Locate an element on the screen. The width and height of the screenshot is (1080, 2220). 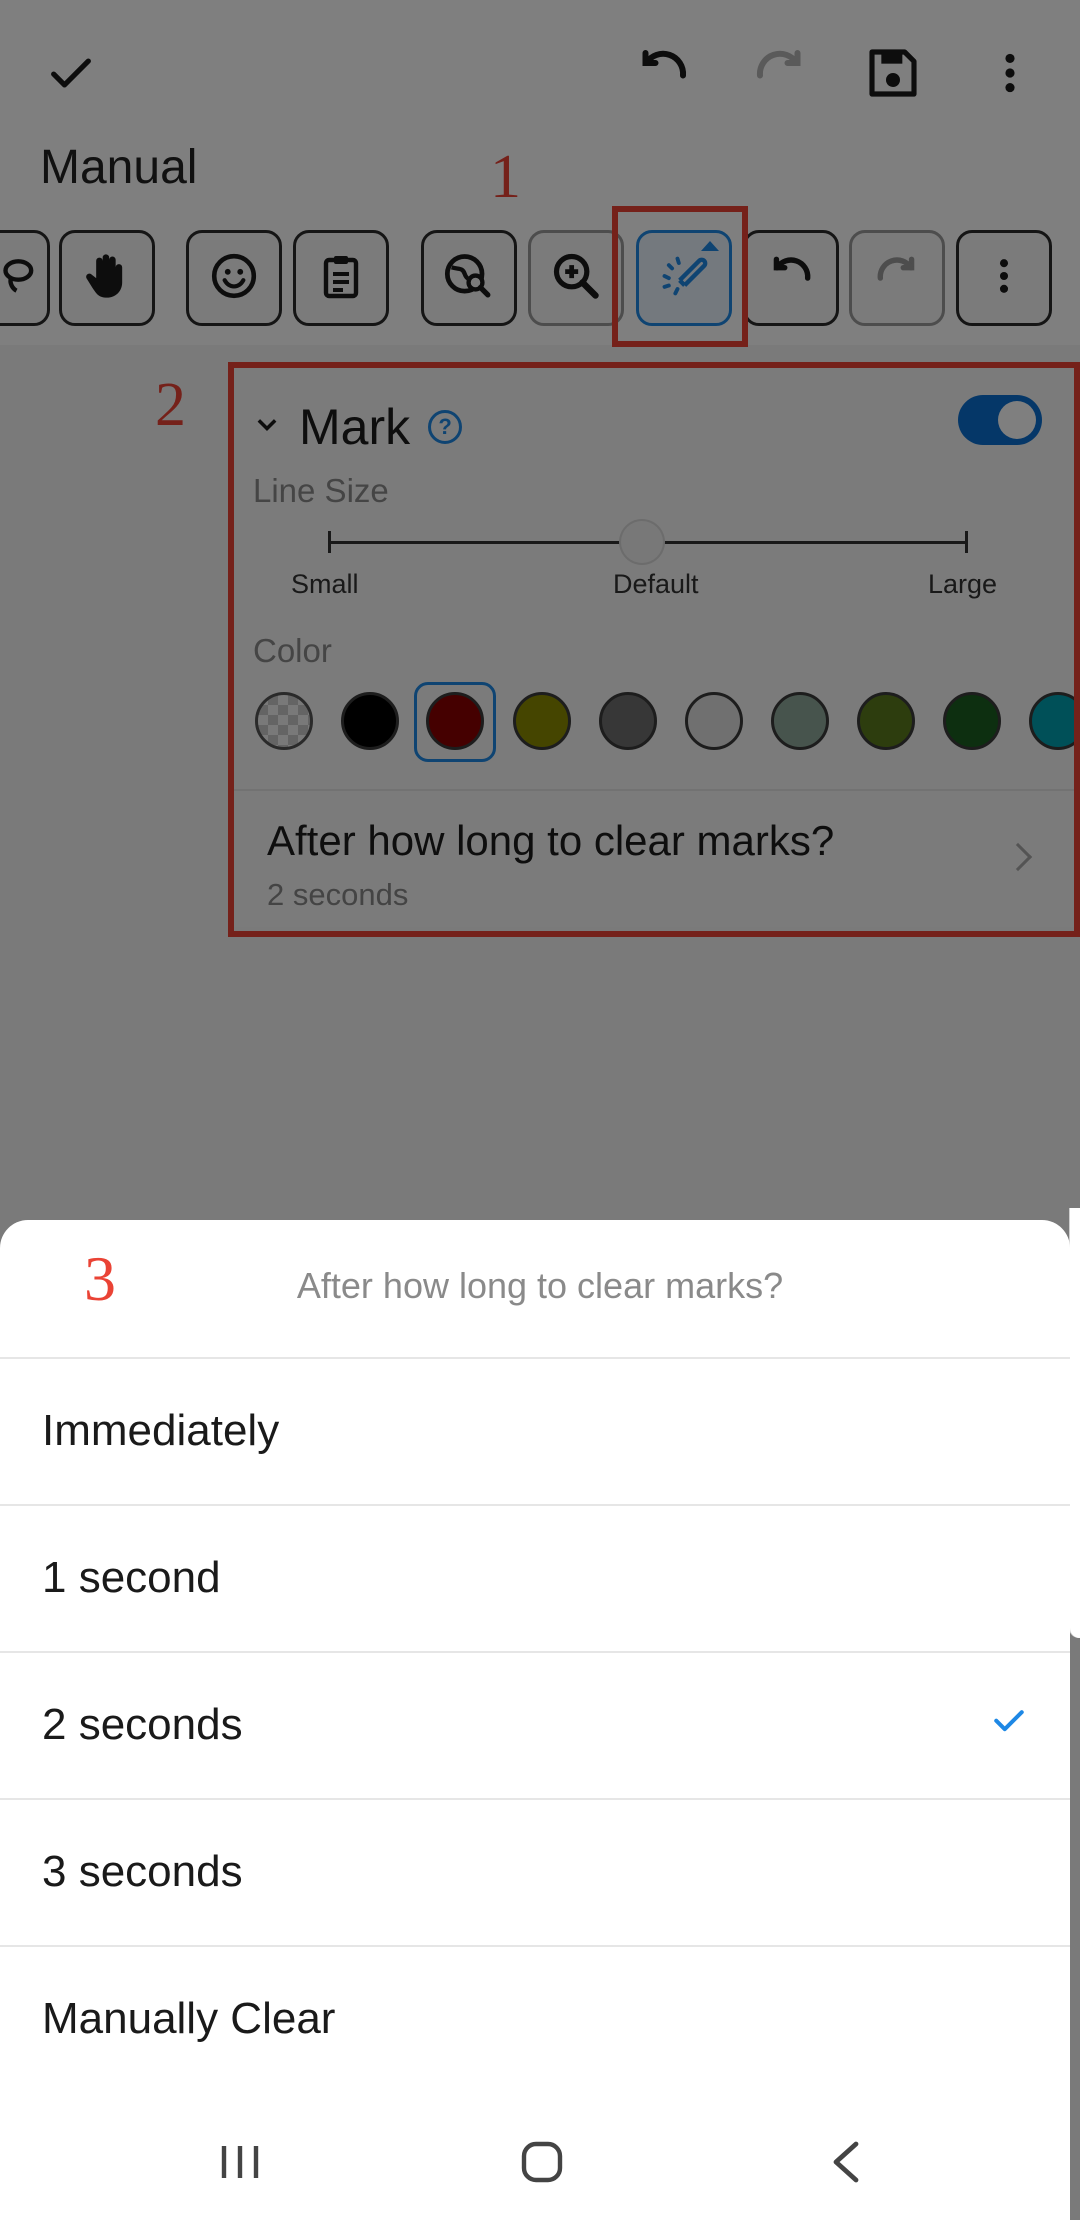
sheet-title: After how long to clear marks? is located at coordinates (540, 1285).